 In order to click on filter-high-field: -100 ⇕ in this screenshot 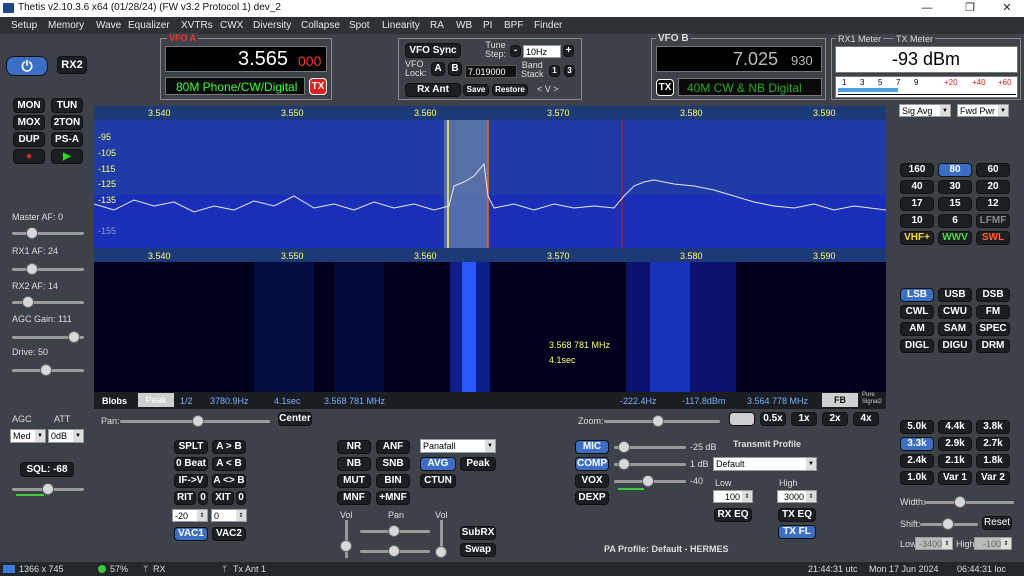, I will do `click(993, 543)`.